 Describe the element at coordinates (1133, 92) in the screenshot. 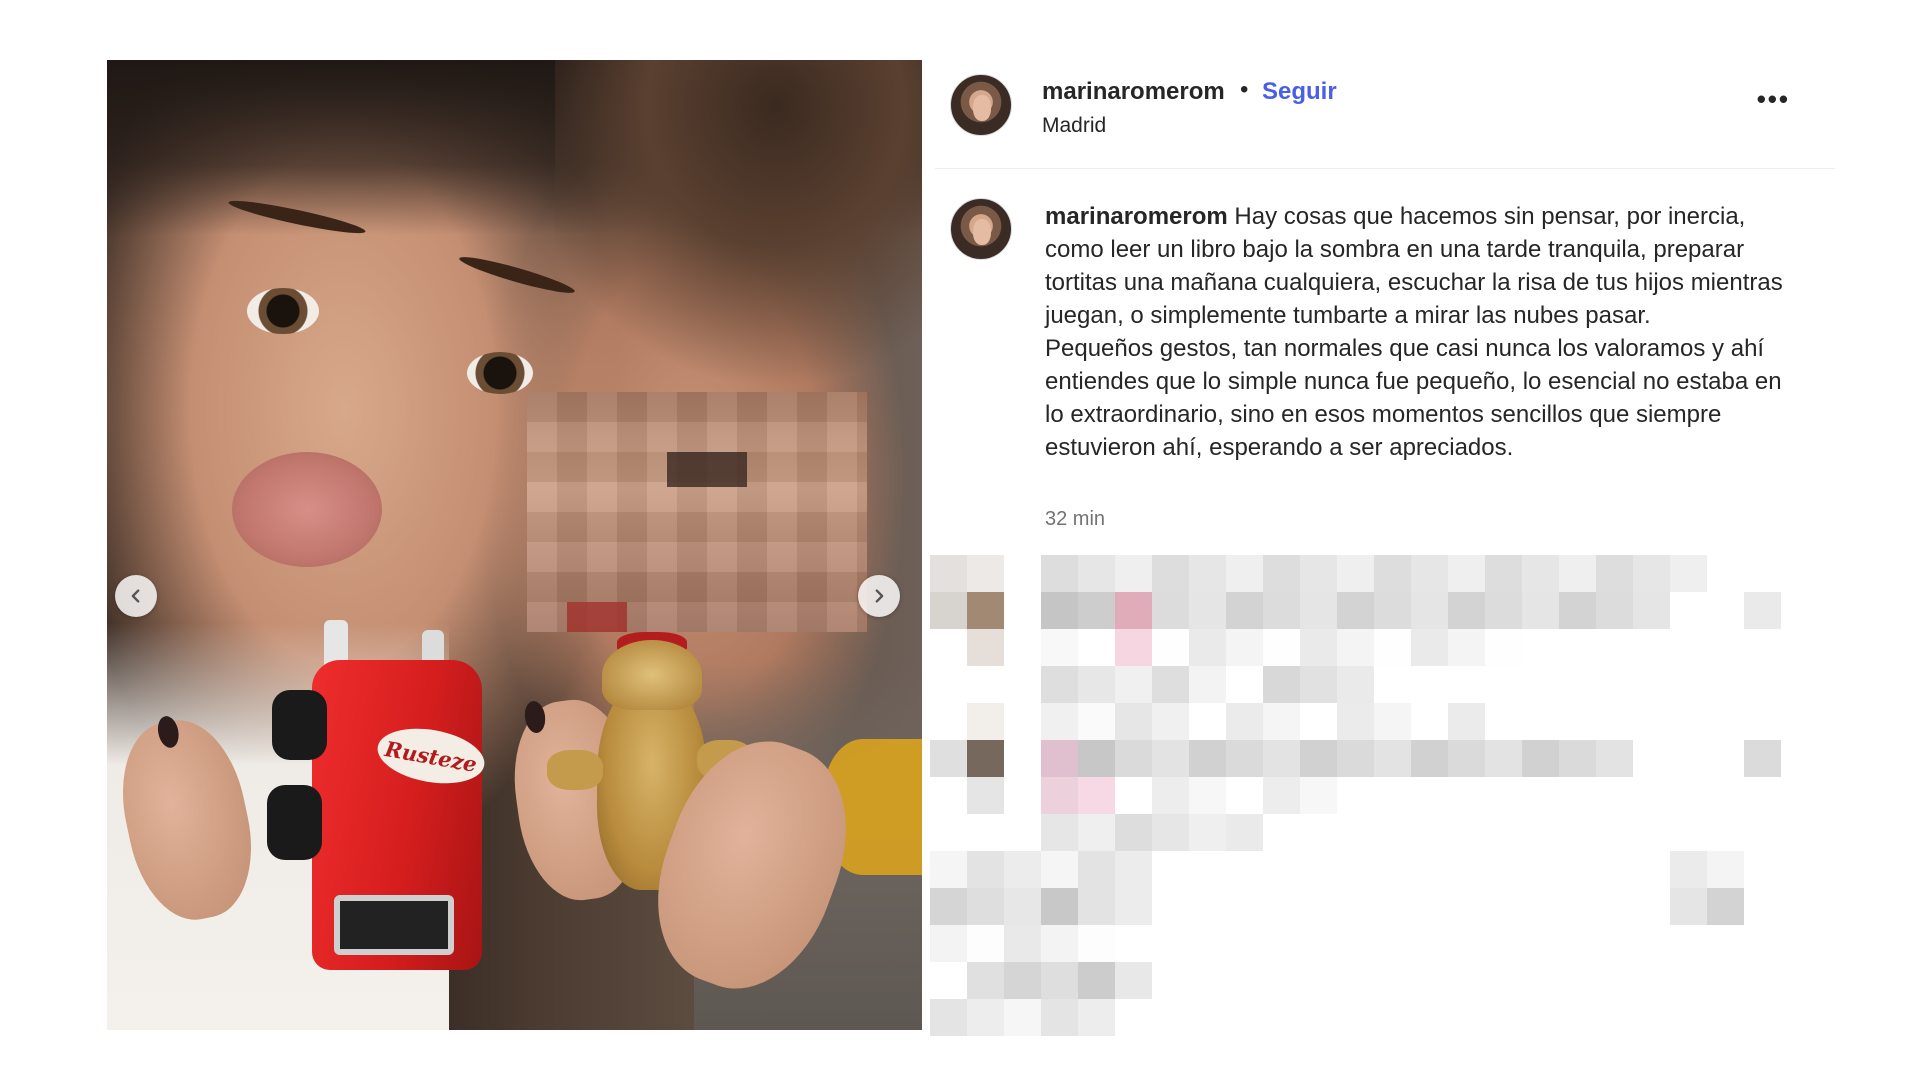

I see `header-username: marinaromerom` at that location.